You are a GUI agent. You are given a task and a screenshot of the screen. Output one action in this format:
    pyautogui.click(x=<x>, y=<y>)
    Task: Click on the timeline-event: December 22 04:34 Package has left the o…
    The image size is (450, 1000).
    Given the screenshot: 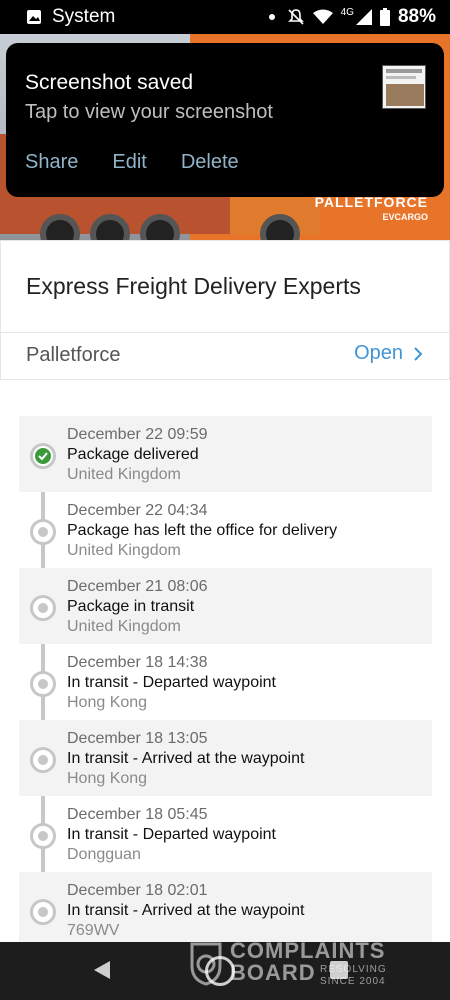 What is the action you would take?
    pyautogui.click(x=225, y=530)
    